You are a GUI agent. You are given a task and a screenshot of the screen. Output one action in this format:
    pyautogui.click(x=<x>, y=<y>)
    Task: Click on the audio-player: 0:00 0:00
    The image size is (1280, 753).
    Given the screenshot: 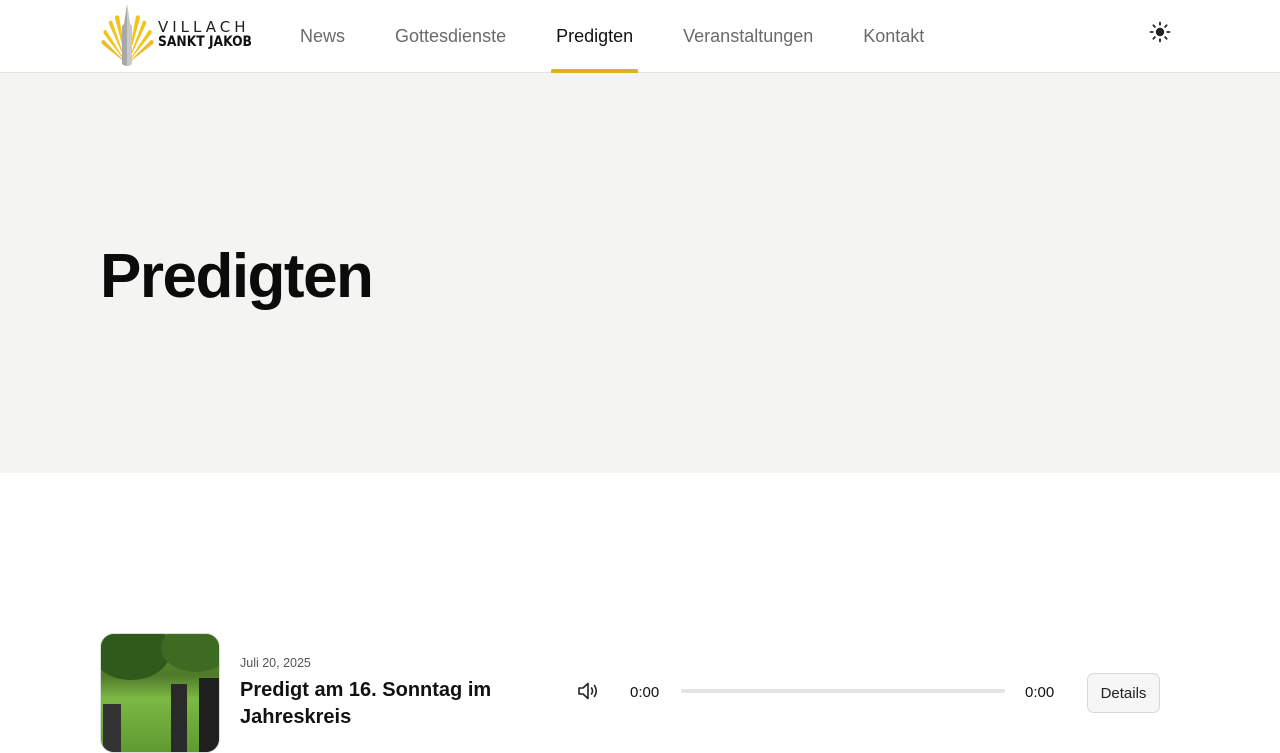 What is the action you would take?
    pyautogui.click(x=815, y=691)
    